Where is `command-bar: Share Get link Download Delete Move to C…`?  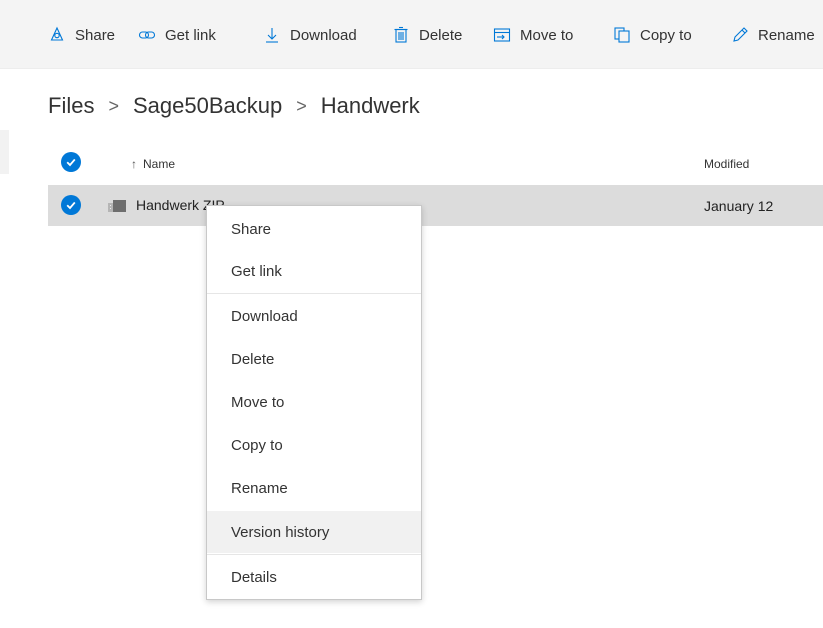
command-bar: Share Get link Download Delete Move to C… is located at coordinates (411, 34).